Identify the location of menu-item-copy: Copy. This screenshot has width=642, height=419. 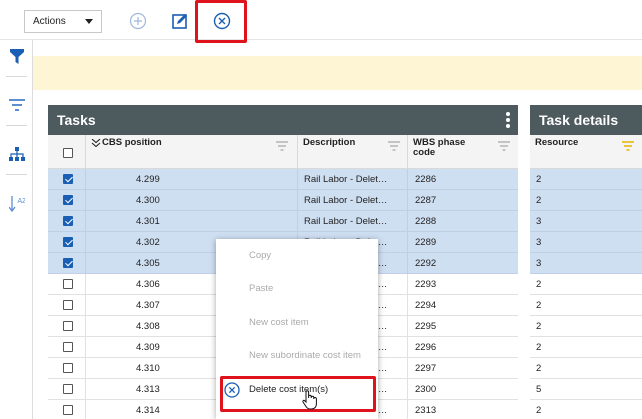
(297, 256).